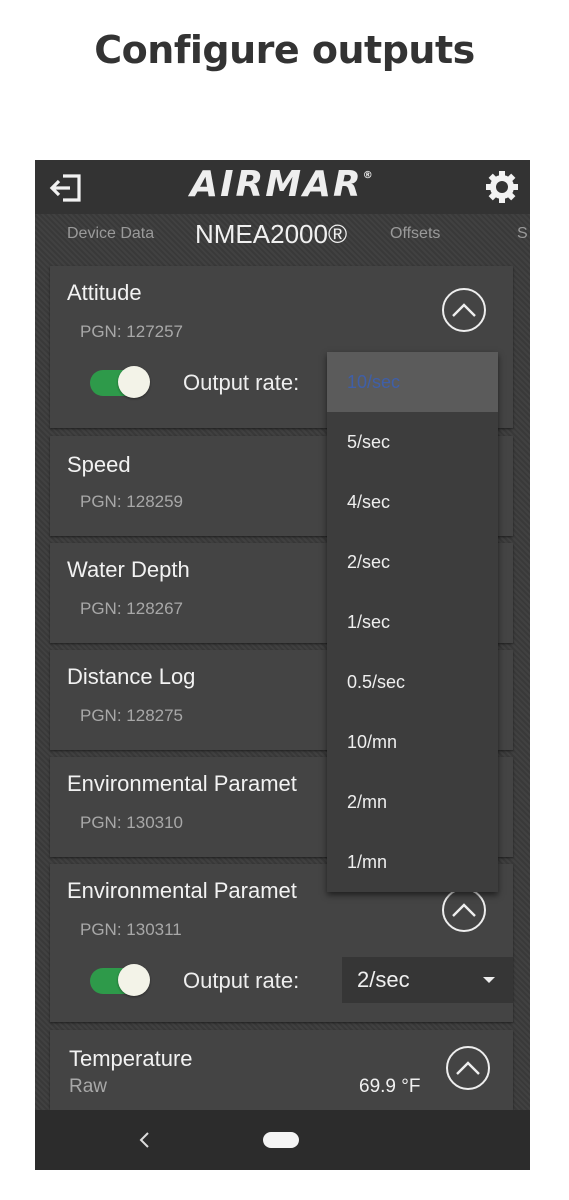  Describe the element at coordinates (120, 980) in the screenshot. I see `environmental-output-toggle` at that location.